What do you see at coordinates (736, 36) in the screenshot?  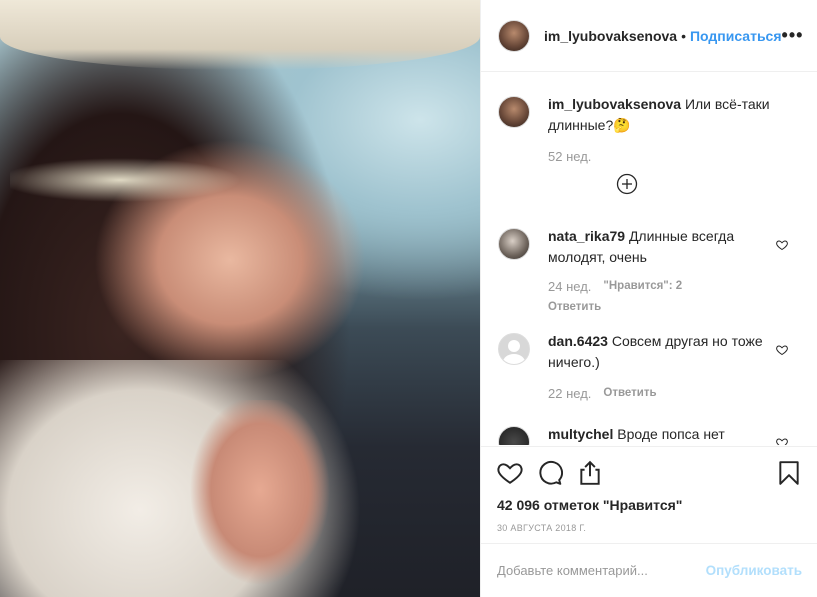 I see `follow-button: Подписаться` at bounding box center [736, 36].